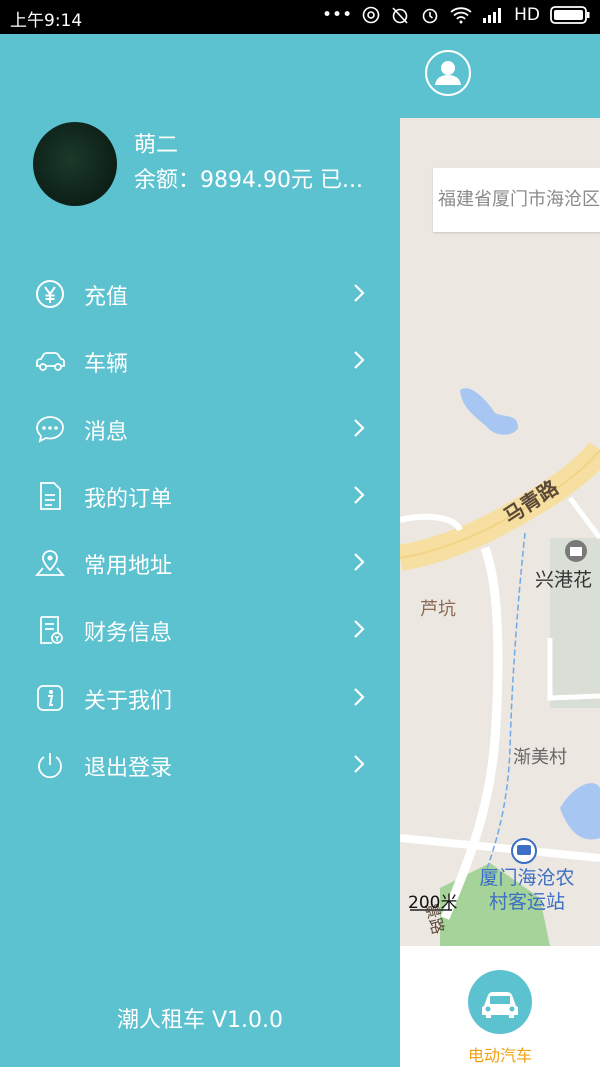 The width and height of the screenshot is (600, 1067). I want to click on menu-label: 关于我们, so click(128, 701).